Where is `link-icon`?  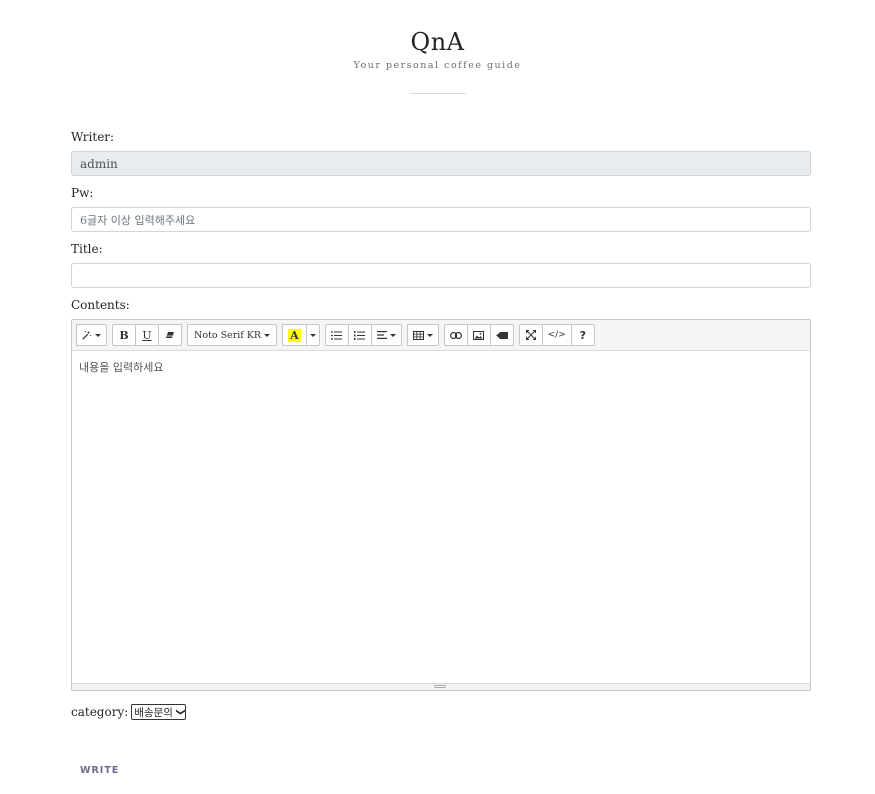 link-icon is located at coordinates (455, 335).